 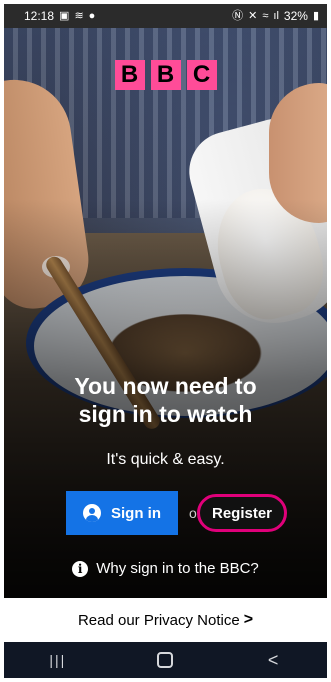 I want to click on sign-in-label: Sign in, so click(x=136, y=513).